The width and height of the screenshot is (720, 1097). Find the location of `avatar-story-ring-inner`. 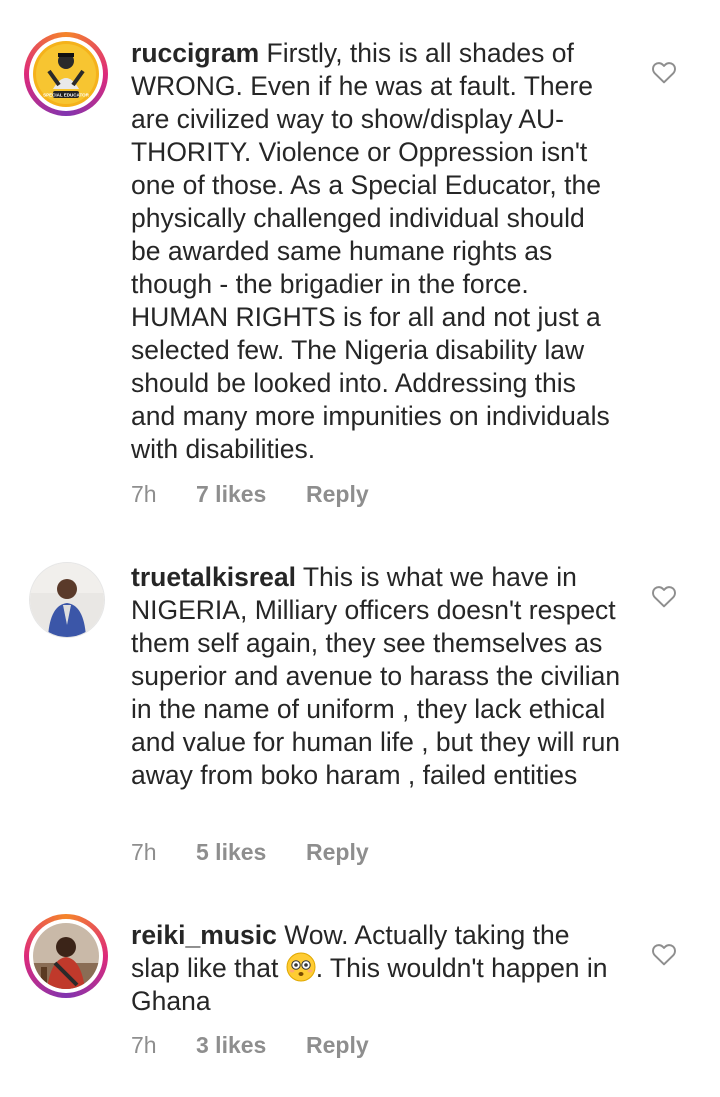

avatar-story-ring-inner is located at coordinates (66, 956).